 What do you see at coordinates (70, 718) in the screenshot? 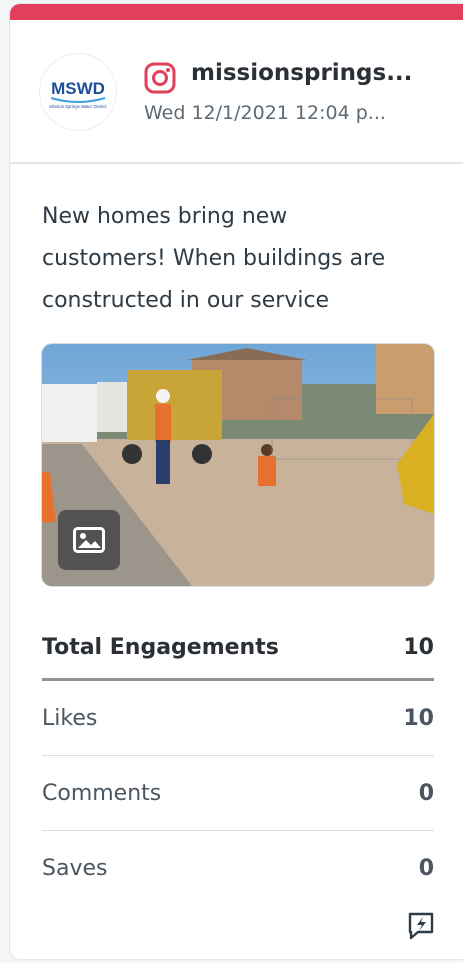
I see `likes-label: Likes` at bounding box center [70, 718].